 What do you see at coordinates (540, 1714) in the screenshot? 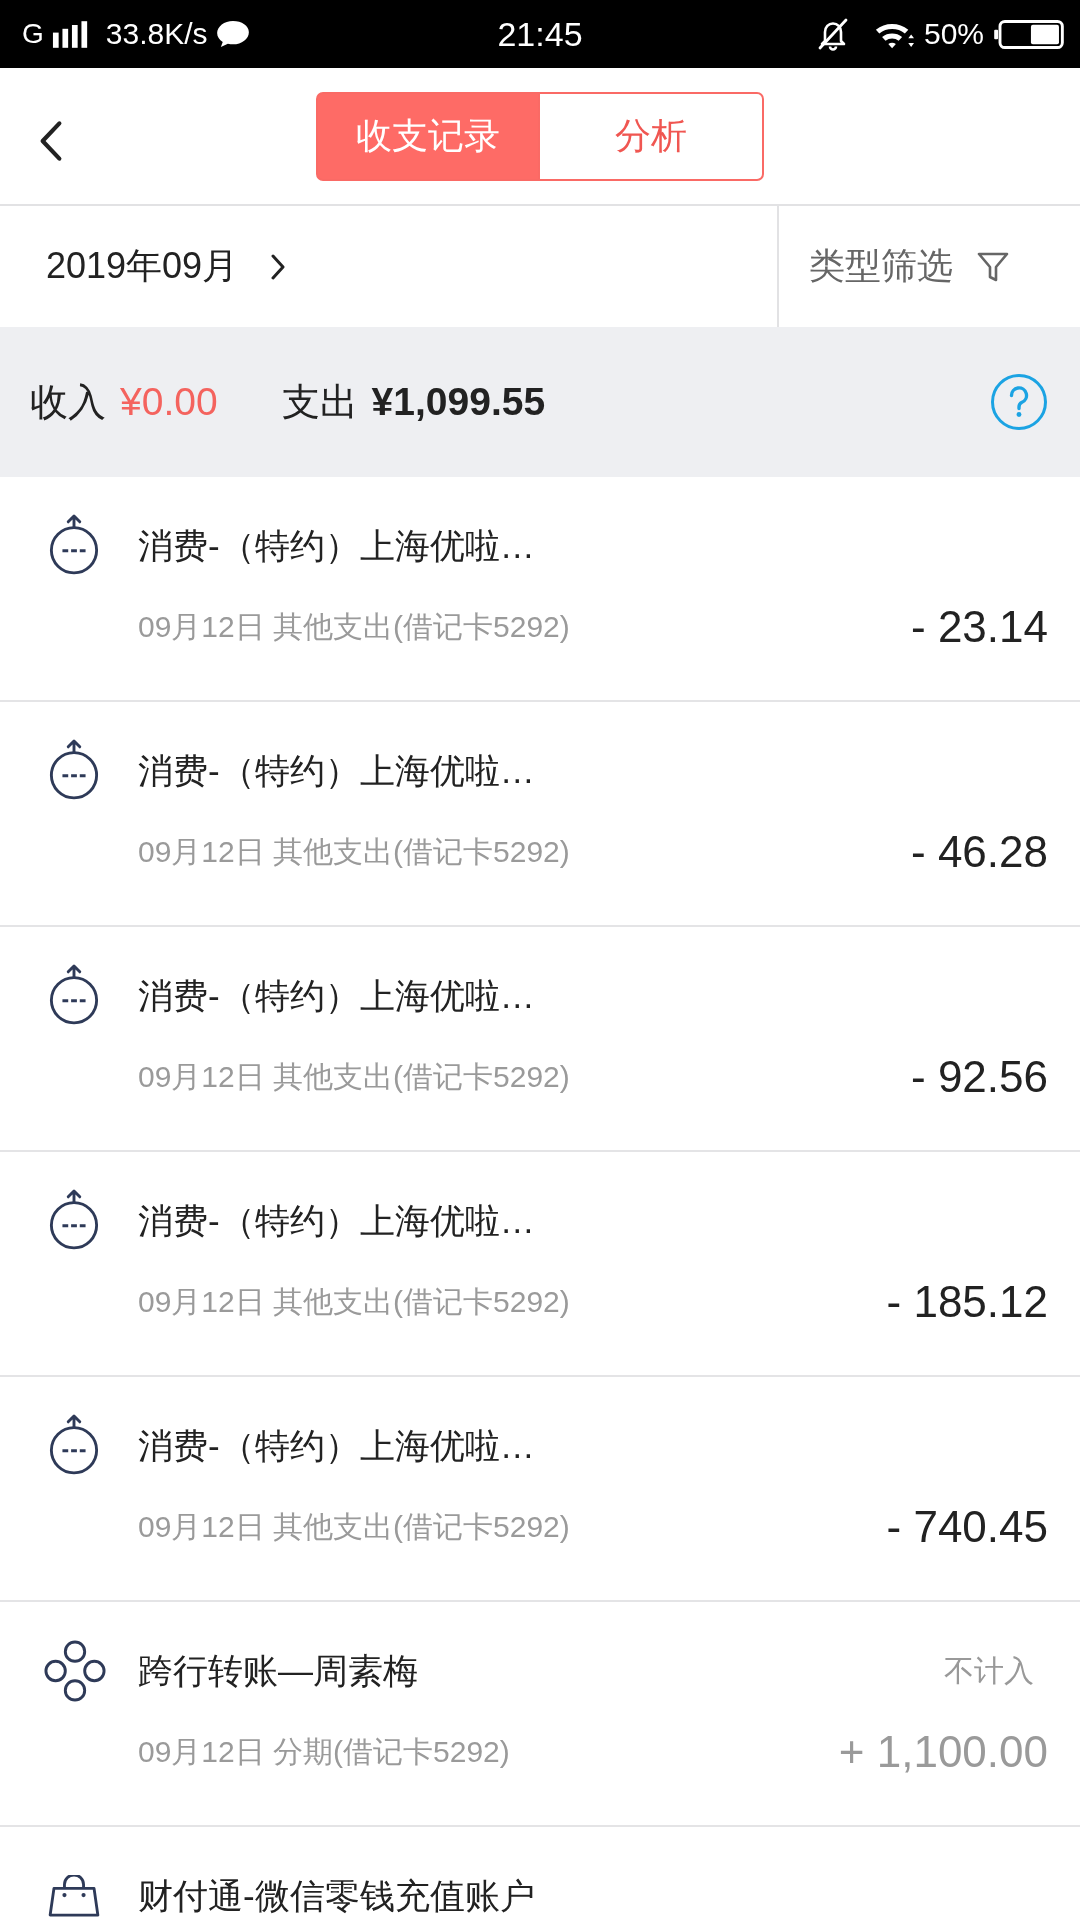
I see `transaction-row: 跨行转账—周素梅 不计入 09月12日 分期(借记卡5292) + 1,100.00` at bounding box center [540, 1714].